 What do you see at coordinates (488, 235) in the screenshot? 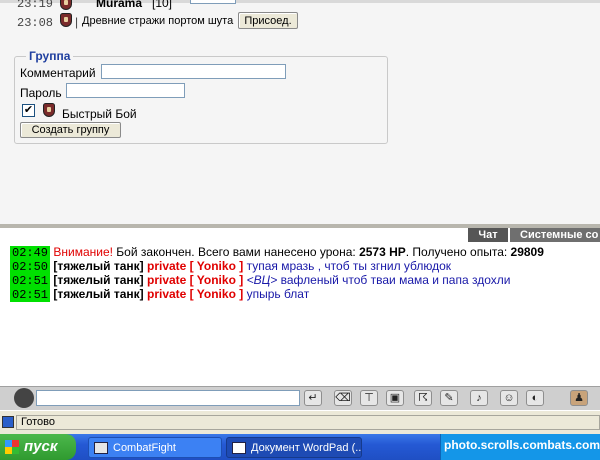
I see `tab-chat: Чат` at bounding box center [488, 235].